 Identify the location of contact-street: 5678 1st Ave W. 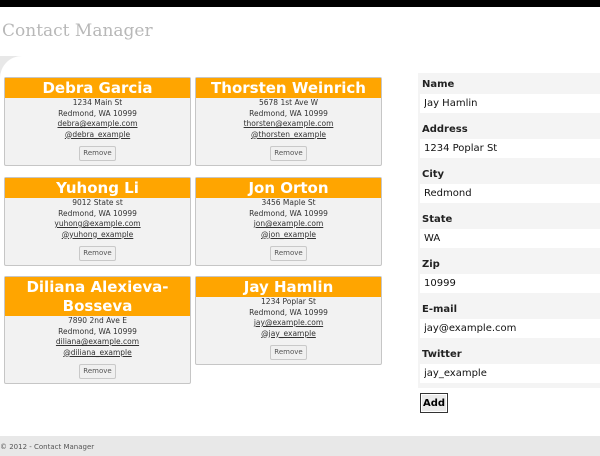
(288, 102).